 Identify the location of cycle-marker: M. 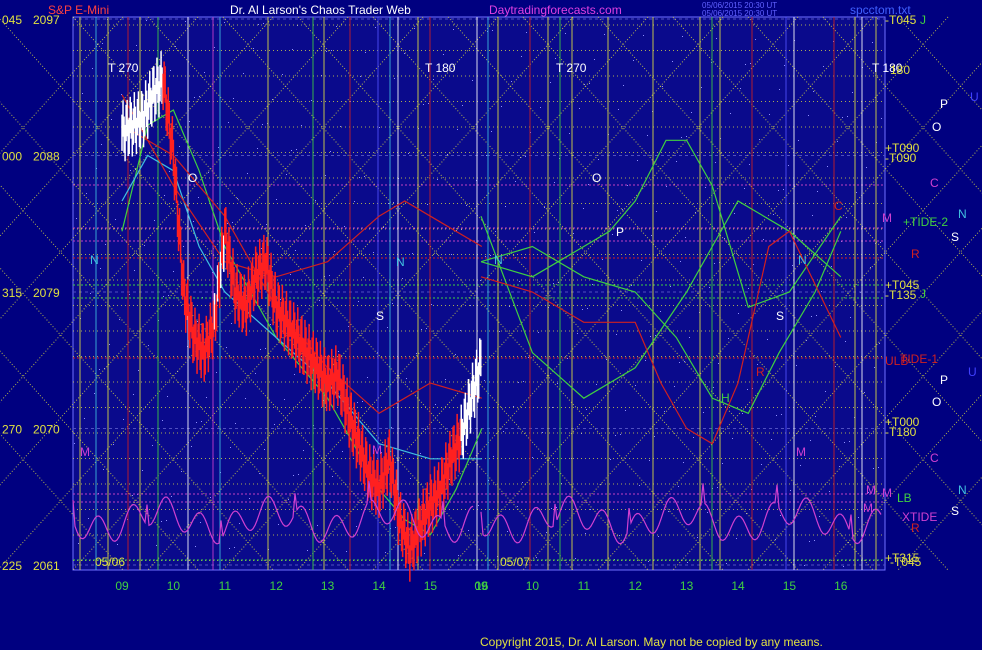
(871, 490).